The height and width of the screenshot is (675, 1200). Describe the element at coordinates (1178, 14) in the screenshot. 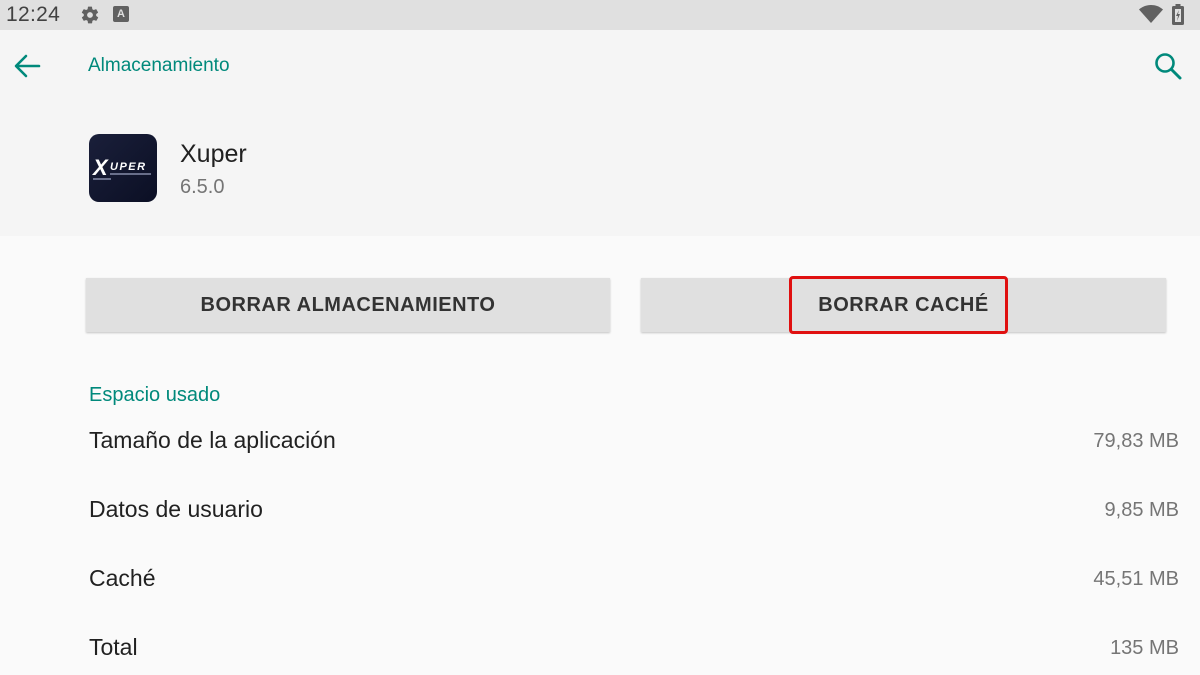

I see `battery-icon` at that location.